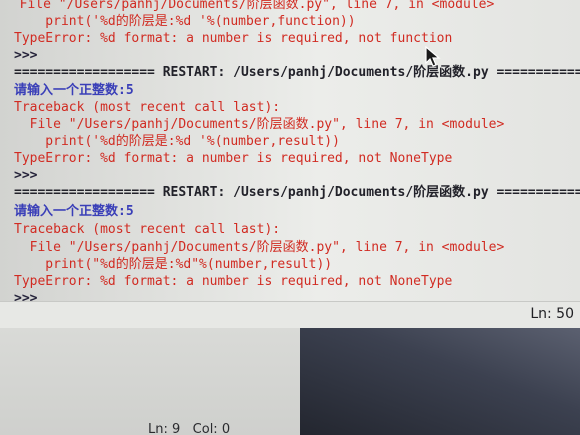 The height and width of the screenshot is (435, 580). Describe the element at coordinates (150, 381) in the screenshot. I see `editor-window: Ln: 9 Col: 0` at that location.